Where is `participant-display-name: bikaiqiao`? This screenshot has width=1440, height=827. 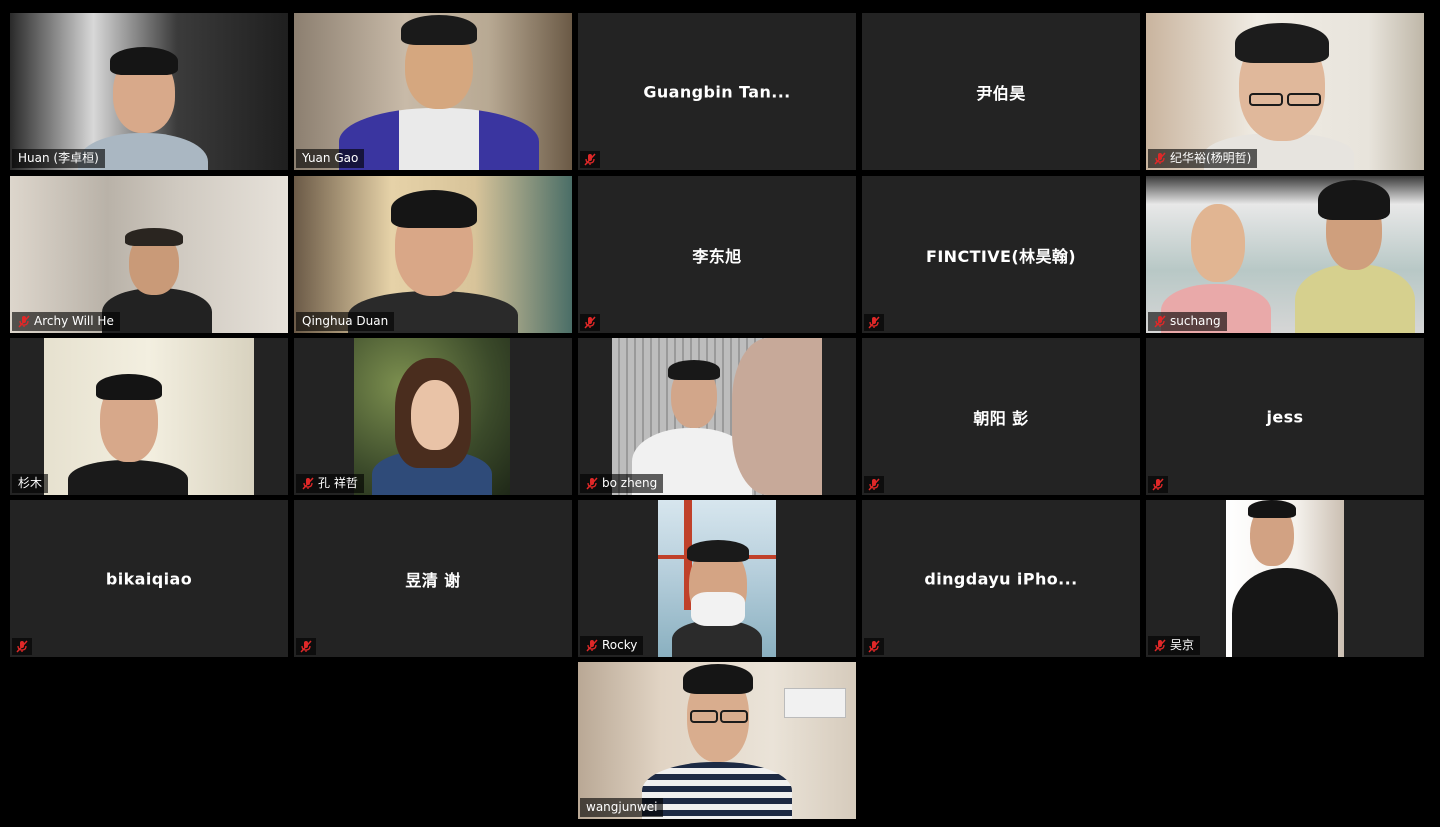
participant-display-name: bikaiqiao is located at coordinates (149, 578).